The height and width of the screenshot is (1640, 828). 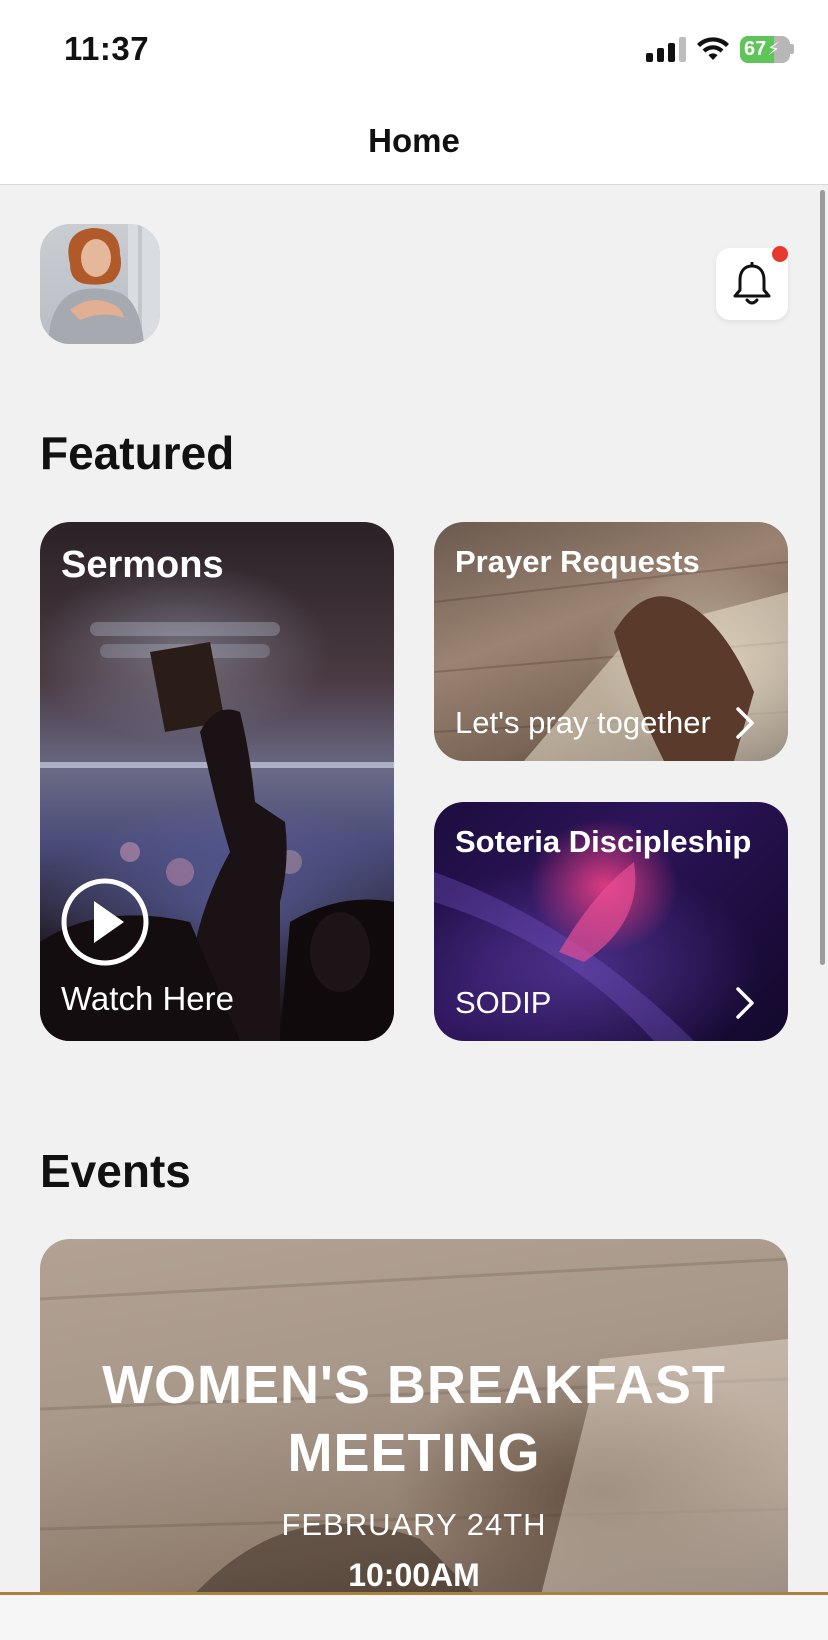 I want to click on battery-level: 67, so click(x=755, y=48).